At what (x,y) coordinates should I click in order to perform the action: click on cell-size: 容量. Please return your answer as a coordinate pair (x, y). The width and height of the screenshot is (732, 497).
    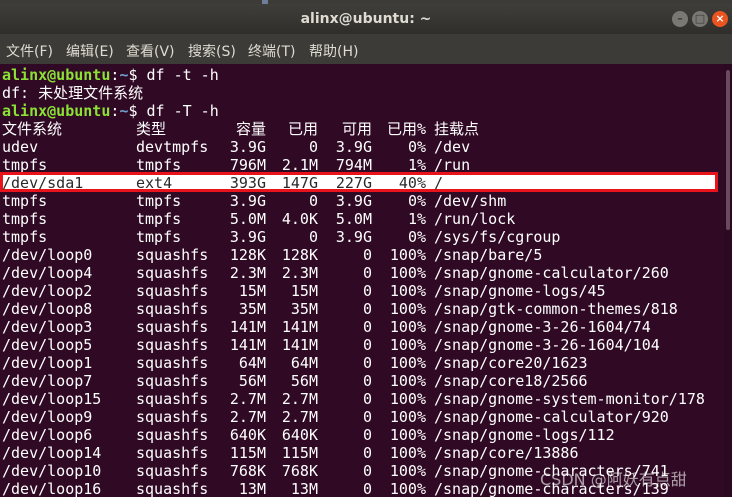
    Looking at the image, I should click on (250, 129).